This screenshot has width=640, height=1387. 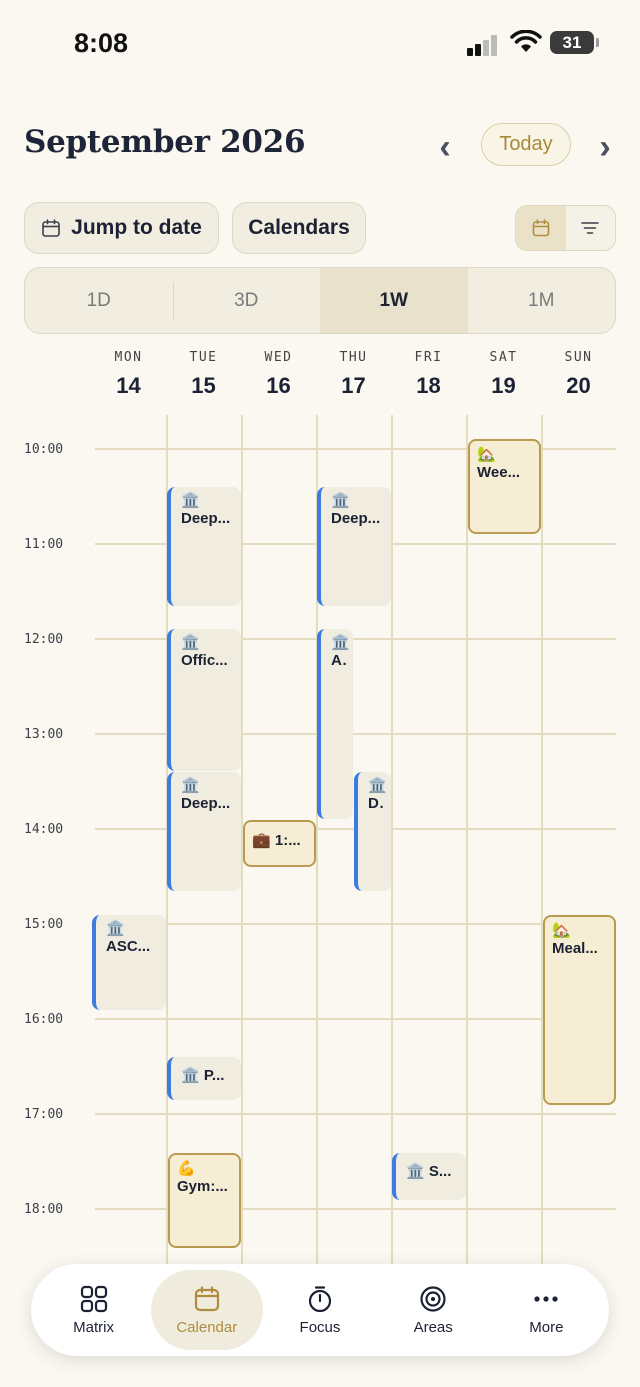 What do you see at coordinates (186, 1168) in the screenshot?
I see `muscle-icon: 💪` at bounding box center [186, 1168].